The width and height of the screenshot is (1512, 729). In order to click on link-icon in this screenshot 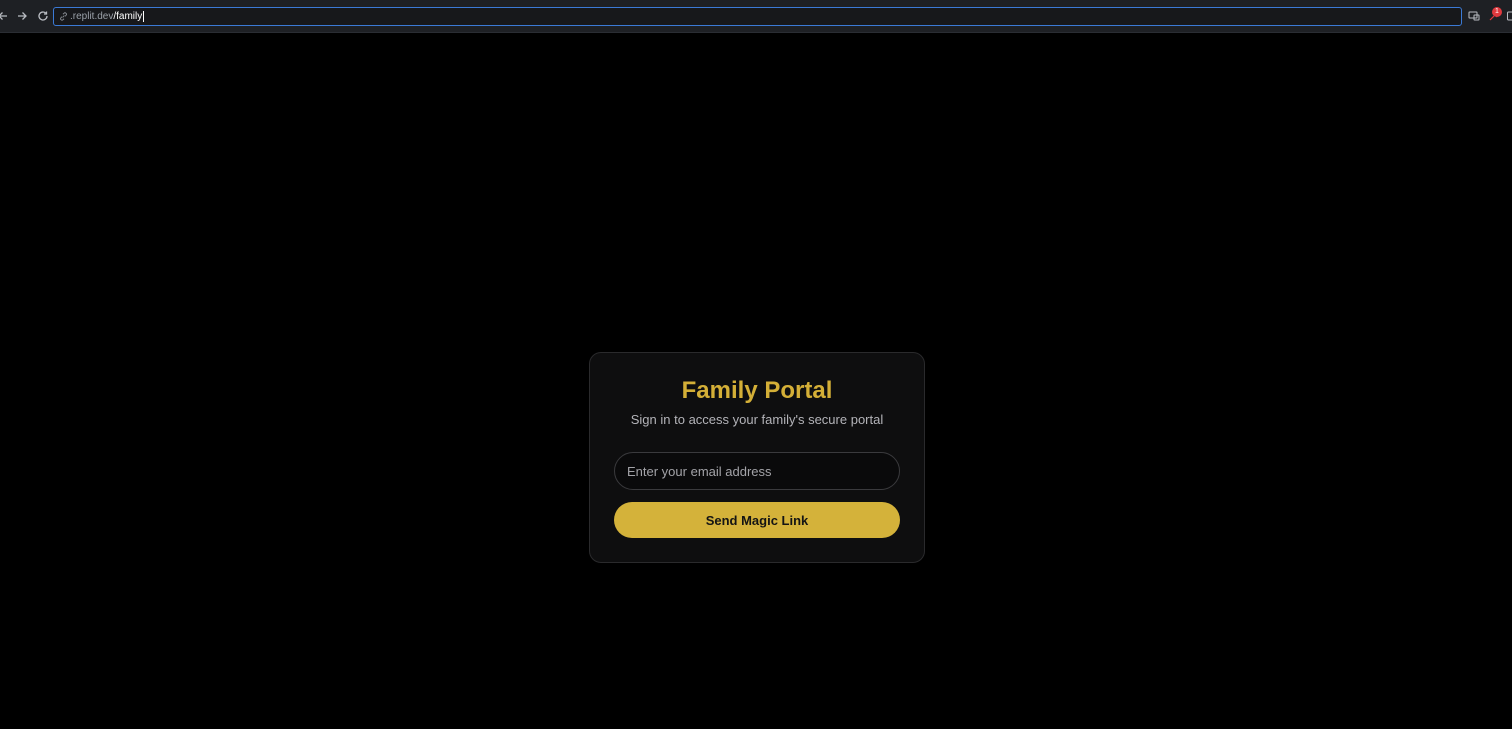, I will do `click(63, 17)`.